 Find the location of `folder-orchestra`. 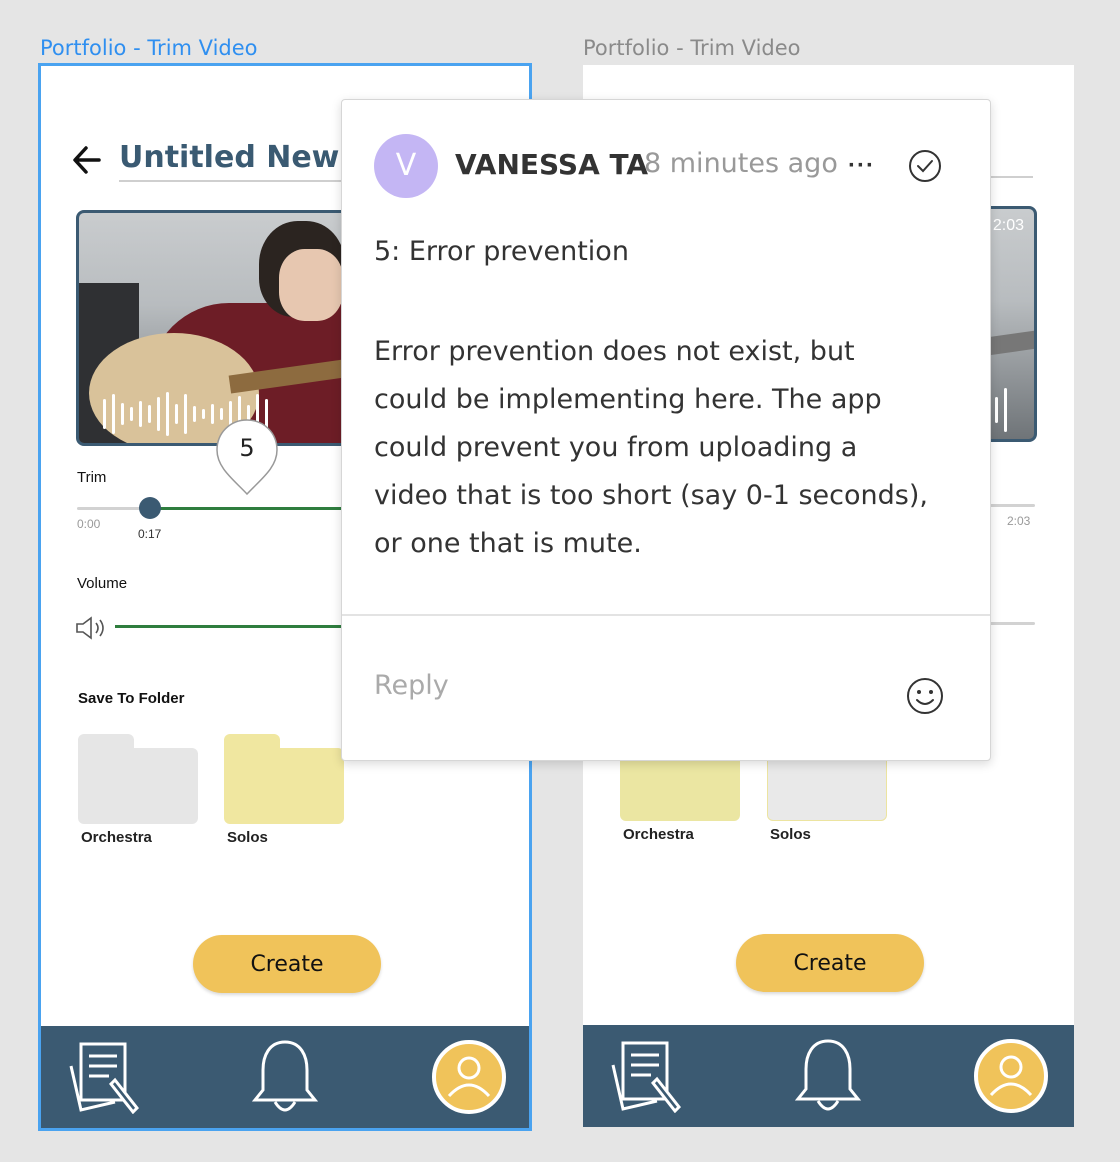

folder-orchestra is located at coordinates (138, 779).